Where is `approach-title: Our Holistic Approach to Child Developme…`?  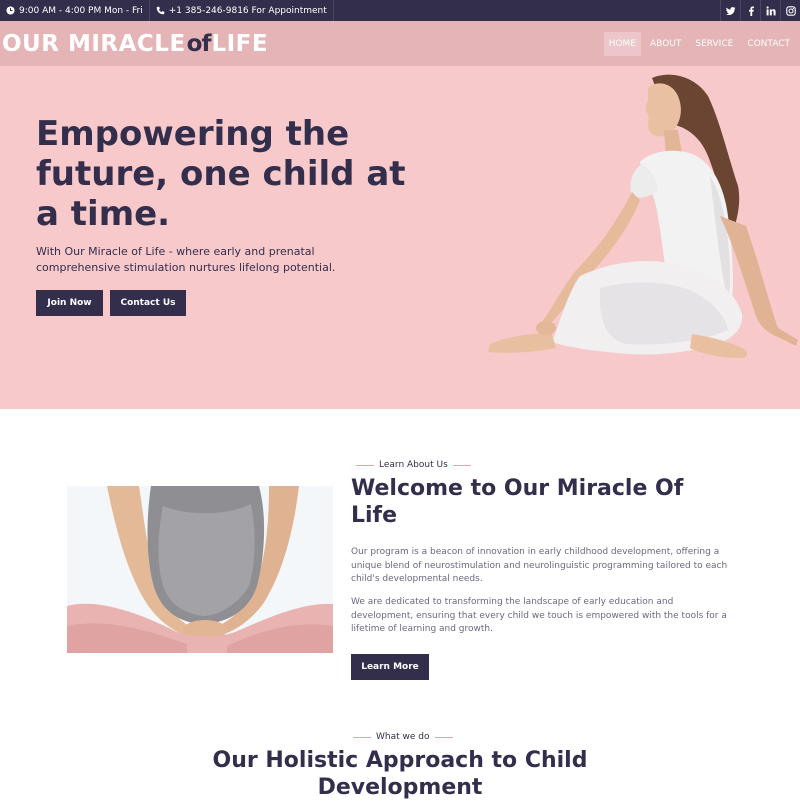
approach-title: Our Holistic Approach to Child Developme… is located at coordinates (400, 774).